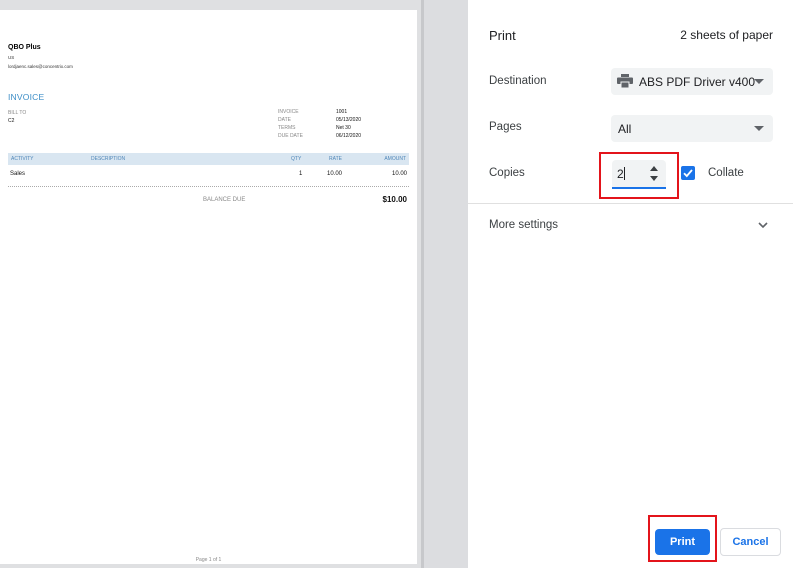 This screenshot has height=568, width=793. I want to click on cancel-button: Cancel, so click(750, 542).